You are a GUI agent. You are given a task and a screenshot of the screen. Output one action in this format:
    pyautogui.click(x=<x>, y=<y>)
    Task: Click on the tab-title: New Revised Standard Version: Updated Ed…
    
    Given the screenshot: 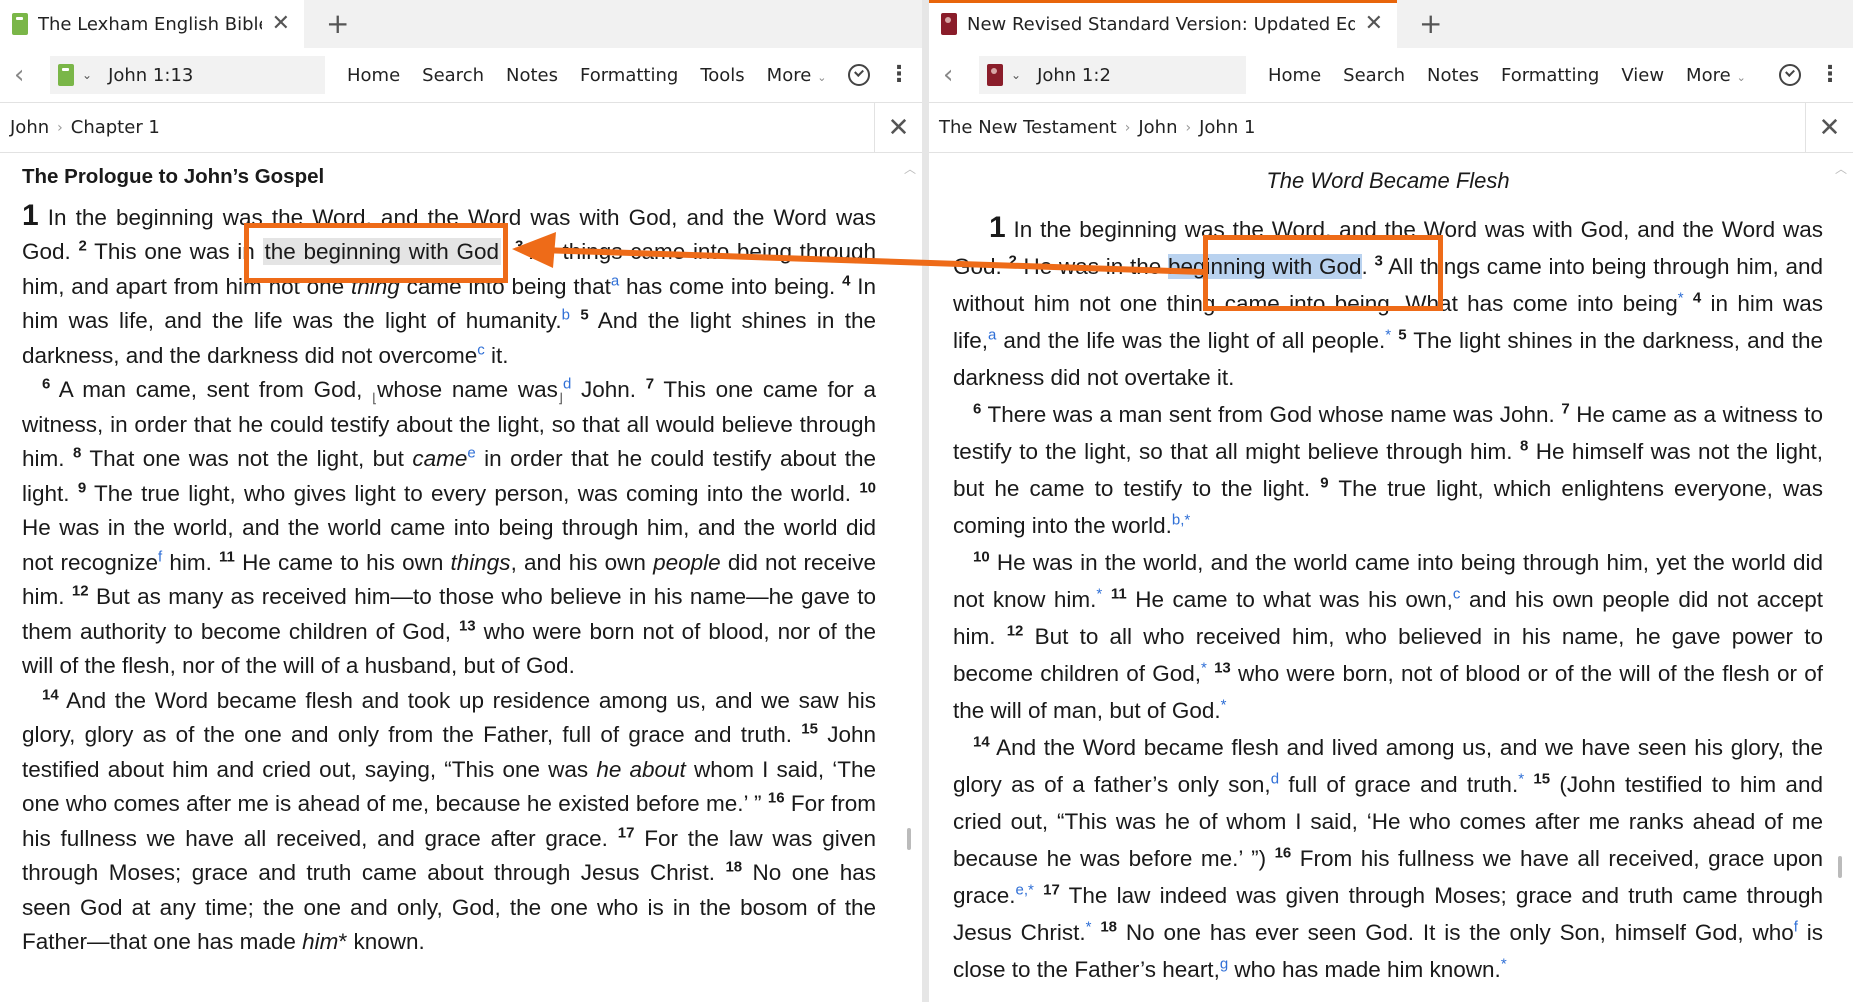 What is the action you would take?
    pyautogui.click(x=1161, y=24)
    